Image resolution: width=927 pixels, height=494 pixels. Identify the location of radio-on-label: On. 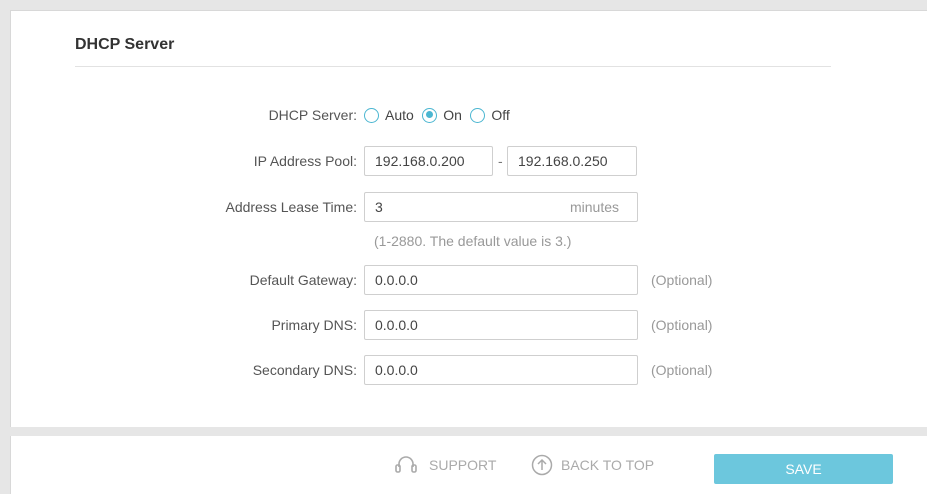
(452, 115).